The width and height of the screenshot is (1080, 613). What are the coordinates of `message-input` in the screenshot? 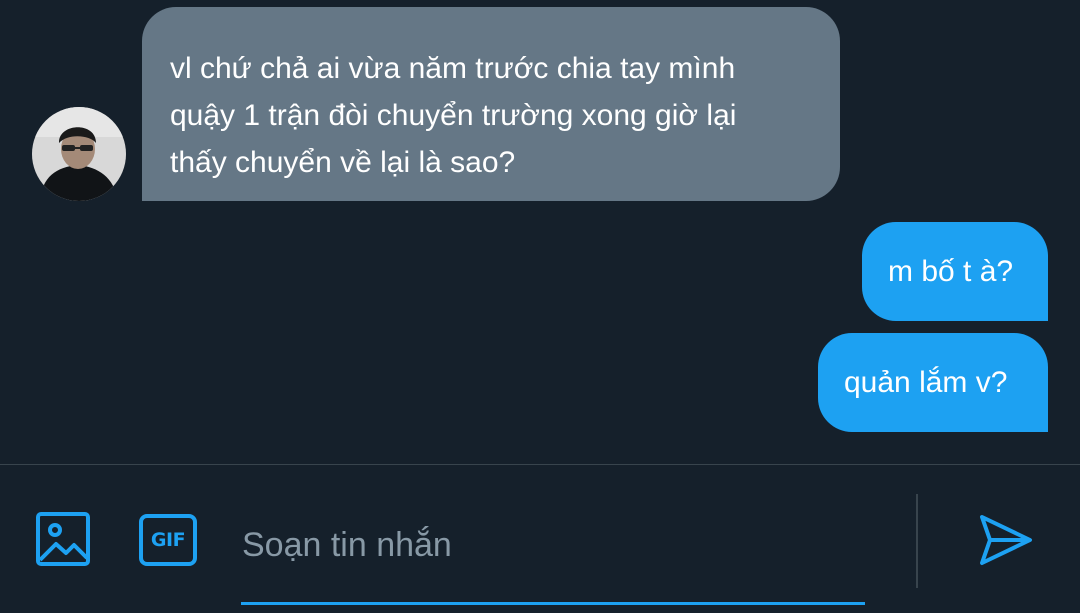 It's located at (553, 545).